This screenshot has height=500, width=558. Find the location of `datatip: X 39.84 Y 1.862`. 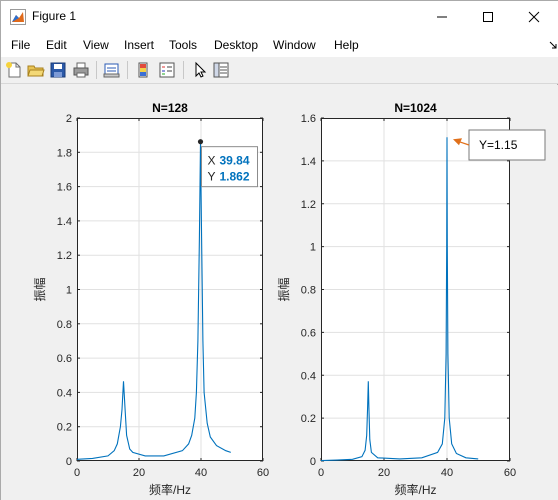

datatip: X 39.84 Y 1.862 is located at coordinates (230, 167).